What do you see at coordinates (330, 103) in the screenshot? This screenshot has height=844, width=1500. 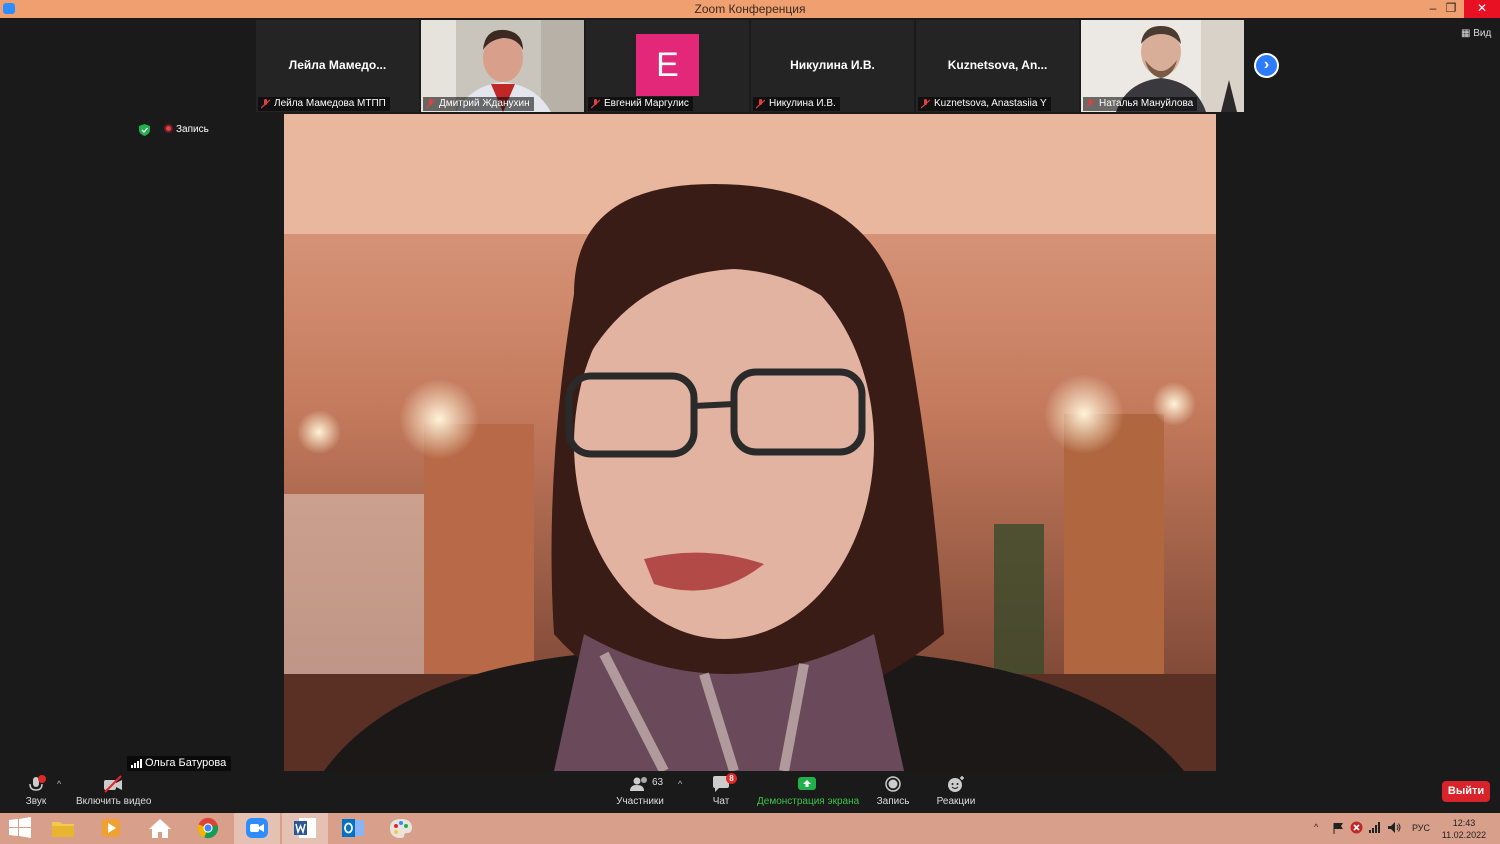 I see `participant-name: Лейла Мамедова МТПП` at bounding box center [330, 103].